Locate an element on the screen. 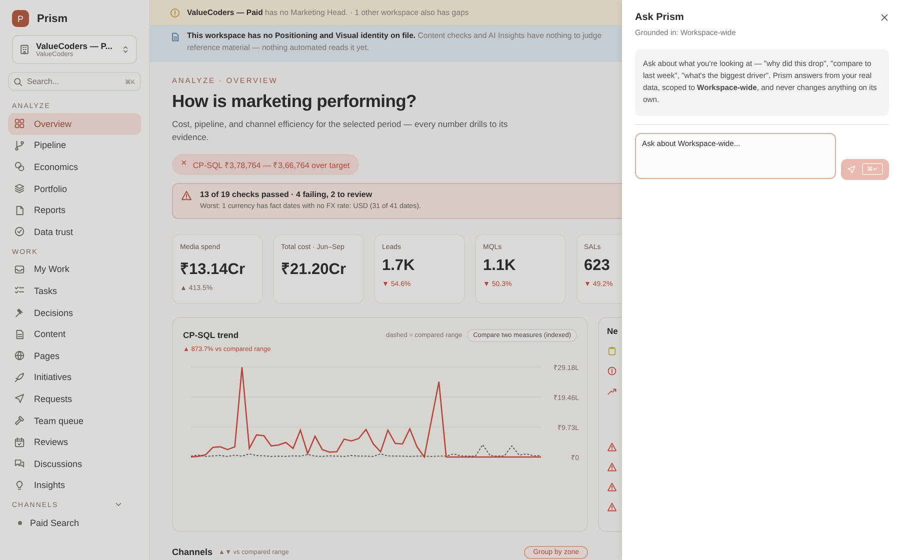 This screenshot has height=560, width=900. nav-item: Tasks is located at coordinates (74, 291).